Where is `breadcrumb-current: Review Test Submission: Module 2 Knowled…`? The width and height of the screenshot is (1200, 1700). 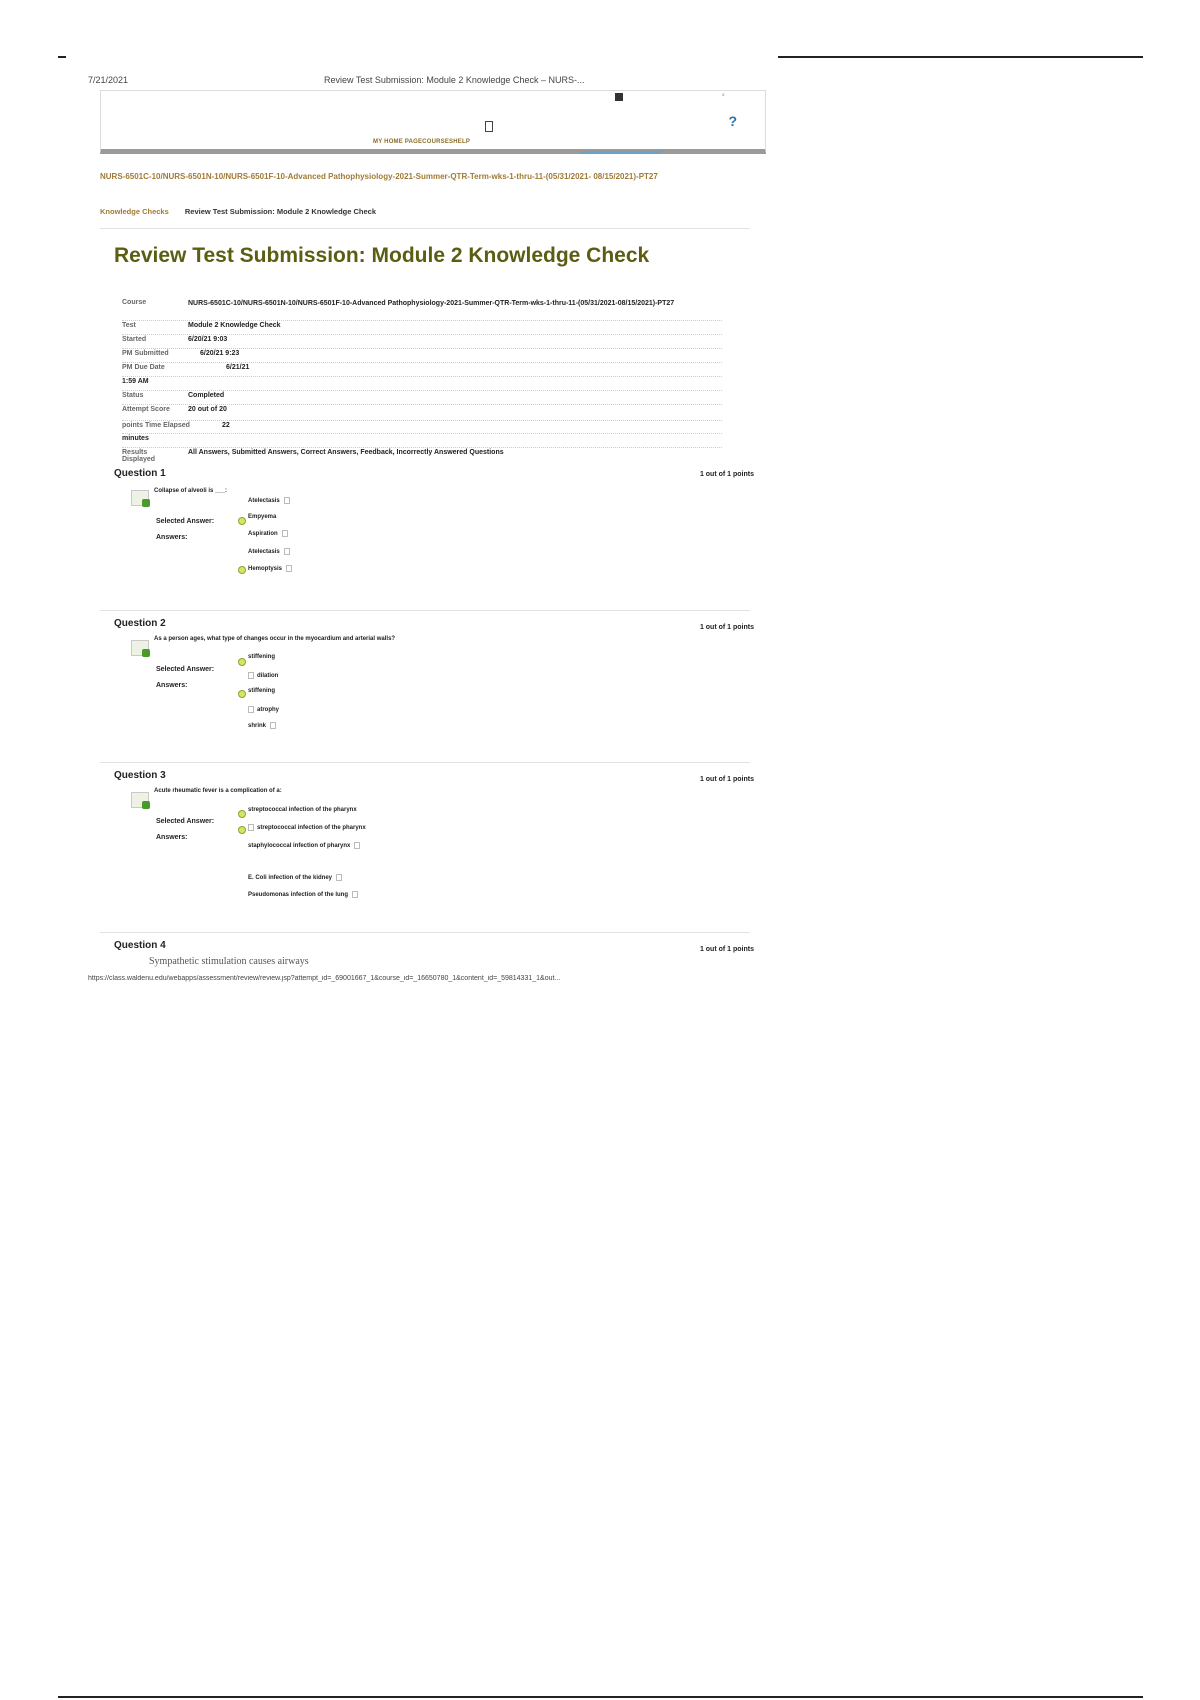 breadcrumb-current: Review Test Submission: Module 2 Knowled… is located at coordinates (280, 211).